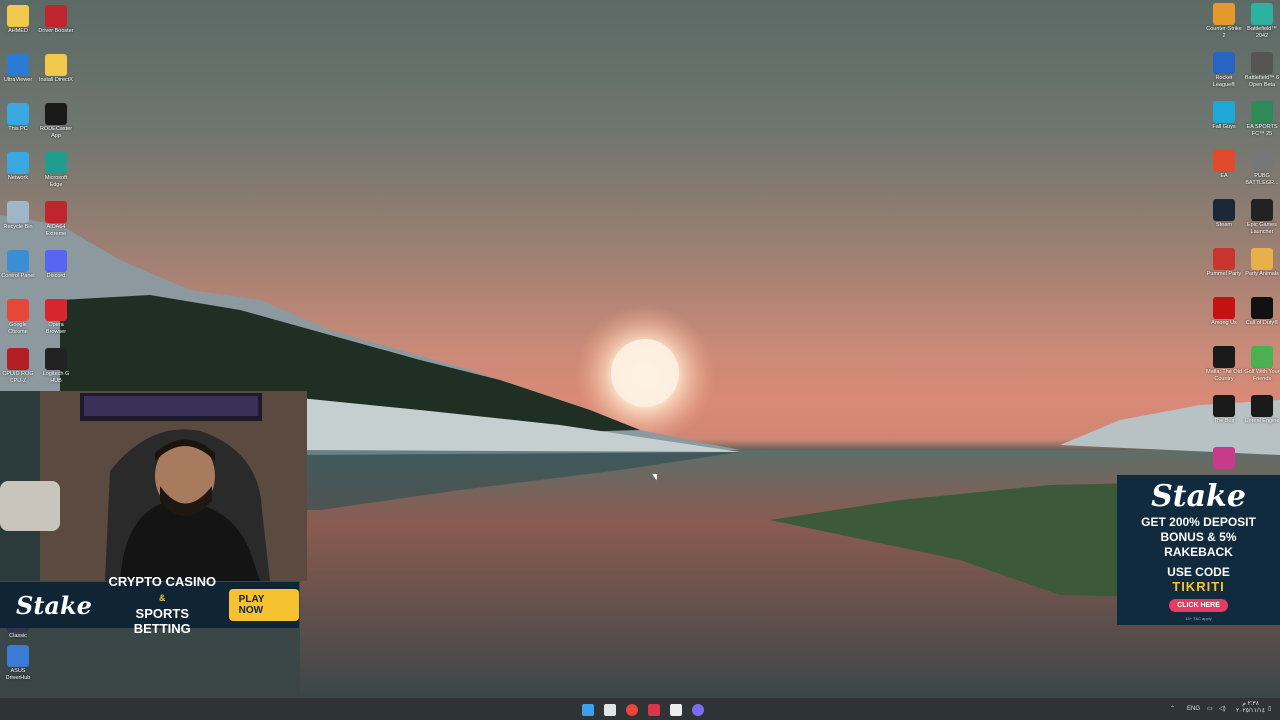 This screenshot has height=720, width=1280. Describe the element at coordinates (1222, 709) in the screenshot. I see `volume-icon: ◁)` at that location.